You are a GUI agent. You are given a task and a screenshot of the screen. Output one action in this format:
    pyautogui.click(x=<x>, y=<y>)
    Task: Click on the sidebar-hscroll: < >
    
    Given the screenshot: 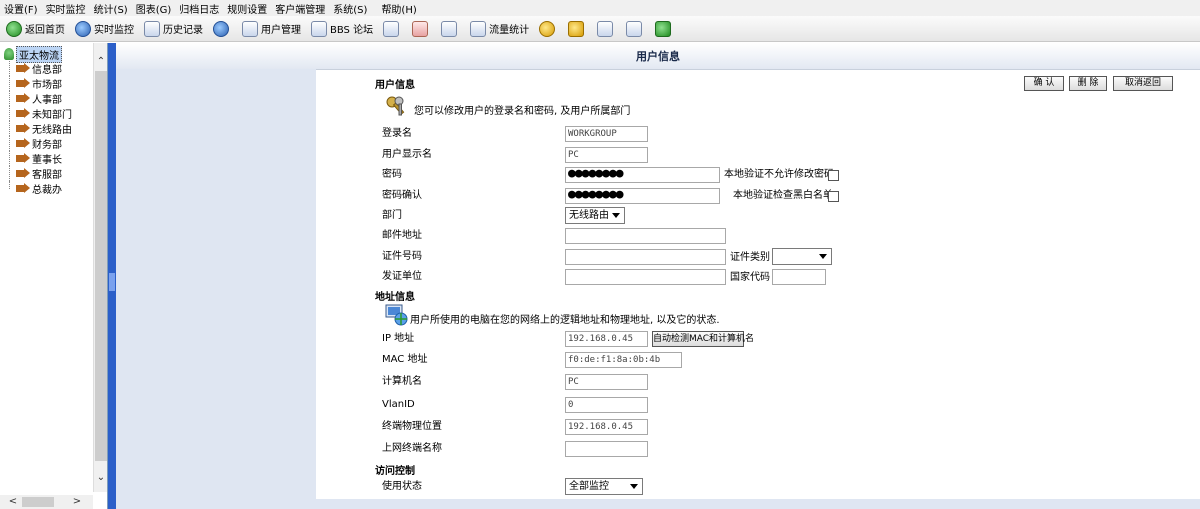 What is the action you would take?
    pyautogui.click(x=46, y=502)
    